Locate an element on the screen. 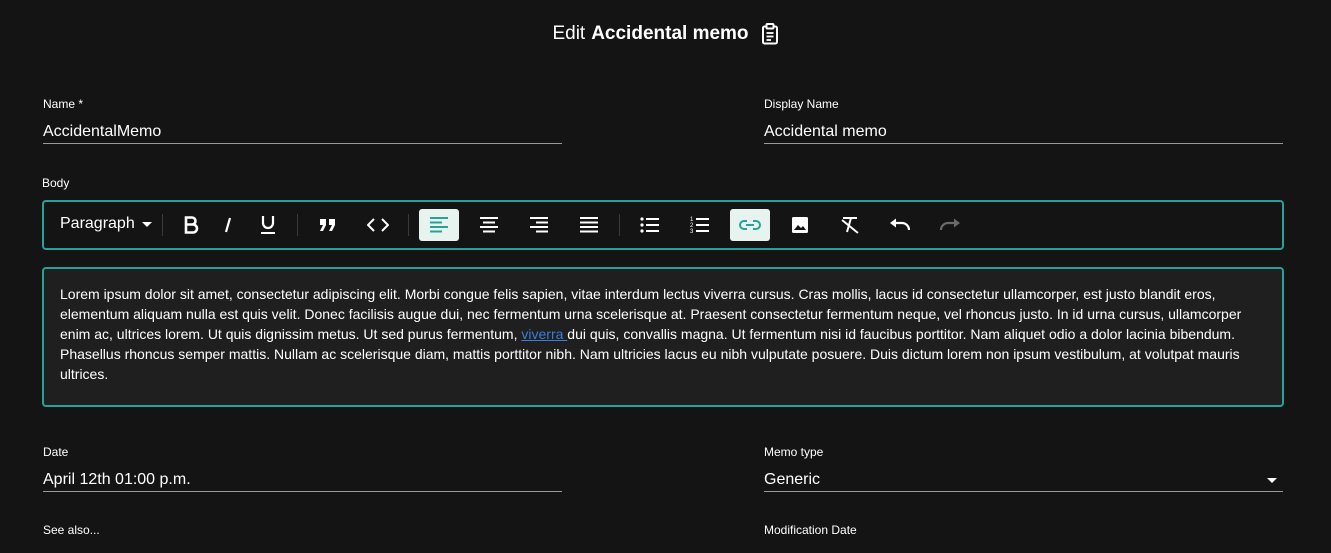  bold-button is located at coordinates (191, 225).